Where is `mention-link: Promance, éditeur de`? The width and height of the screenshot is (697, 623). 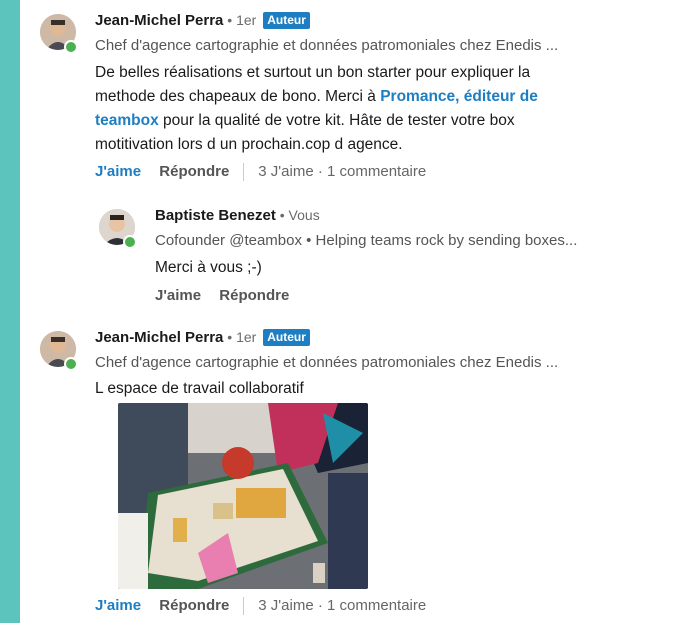 mention-link: Promance, éditeur de is located at coordinates (459, 96).